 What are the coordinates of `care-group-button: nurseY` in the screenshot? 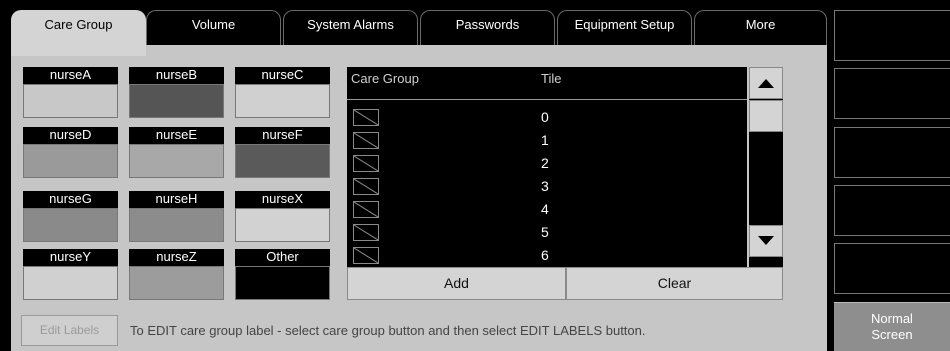 It's located at (70, 274).